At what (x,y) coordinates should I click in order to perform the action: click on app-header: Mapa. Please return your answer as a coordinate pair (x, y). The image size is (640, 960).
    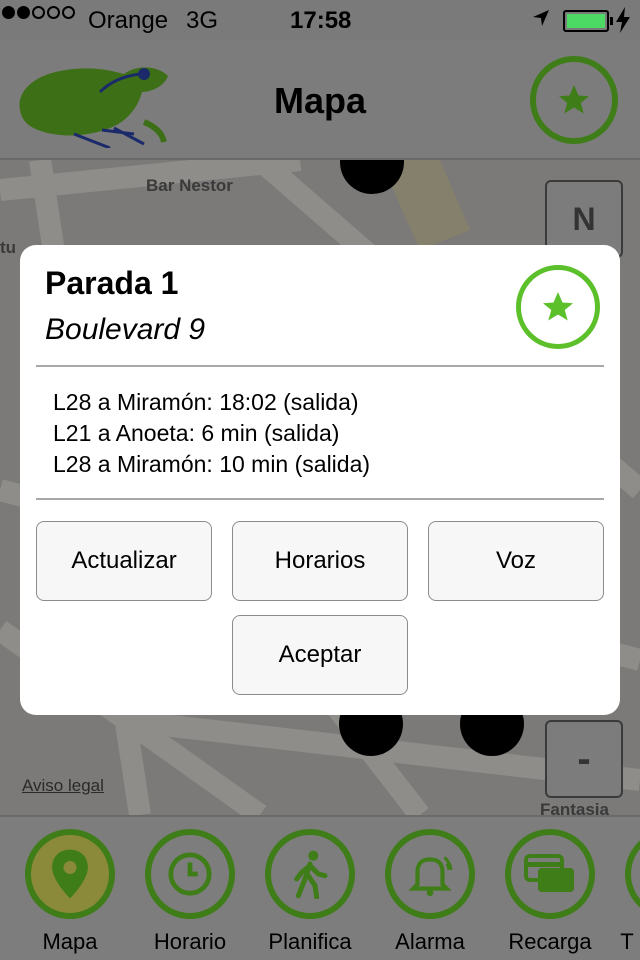
    Looking at the image, I should click on (320, 100).